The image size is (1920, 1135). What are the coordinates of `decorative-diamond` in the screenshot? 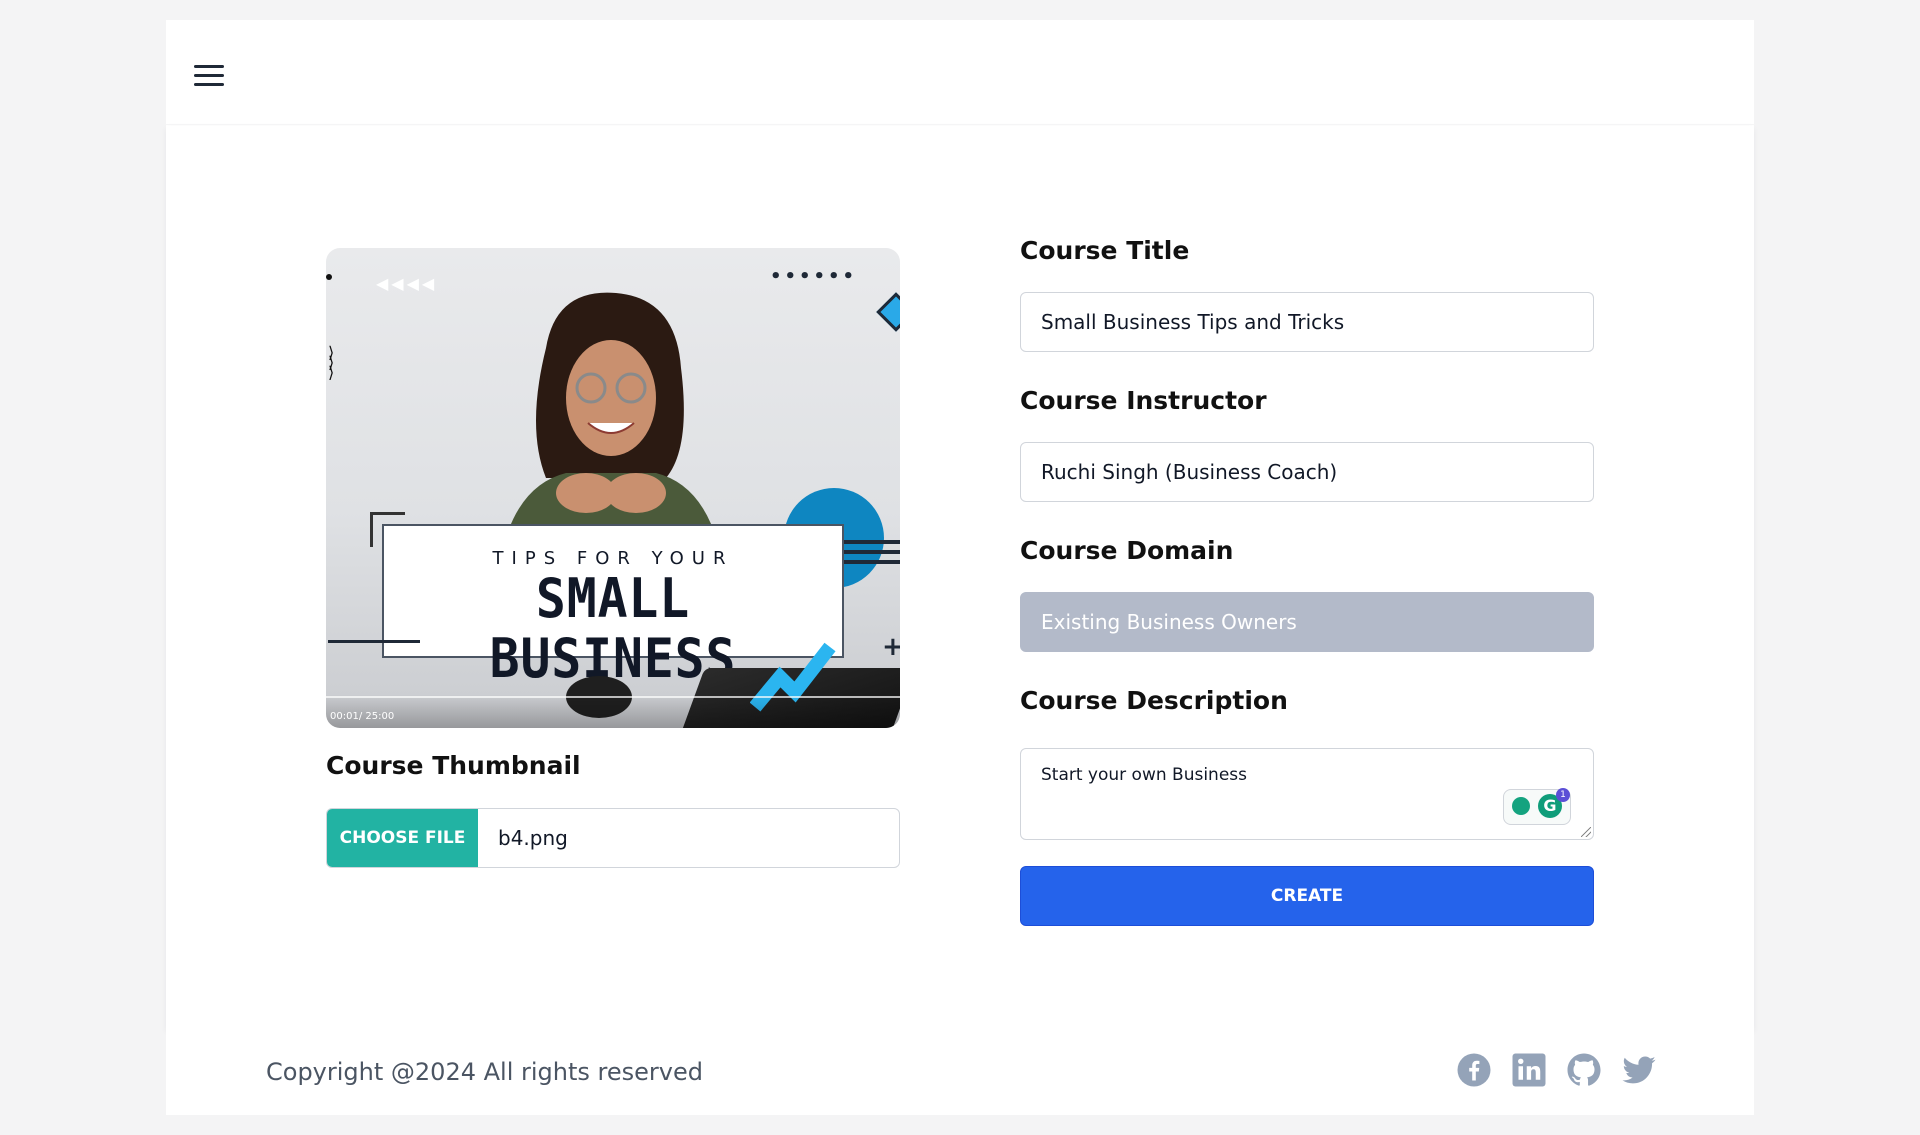 It's located at (888, 312).